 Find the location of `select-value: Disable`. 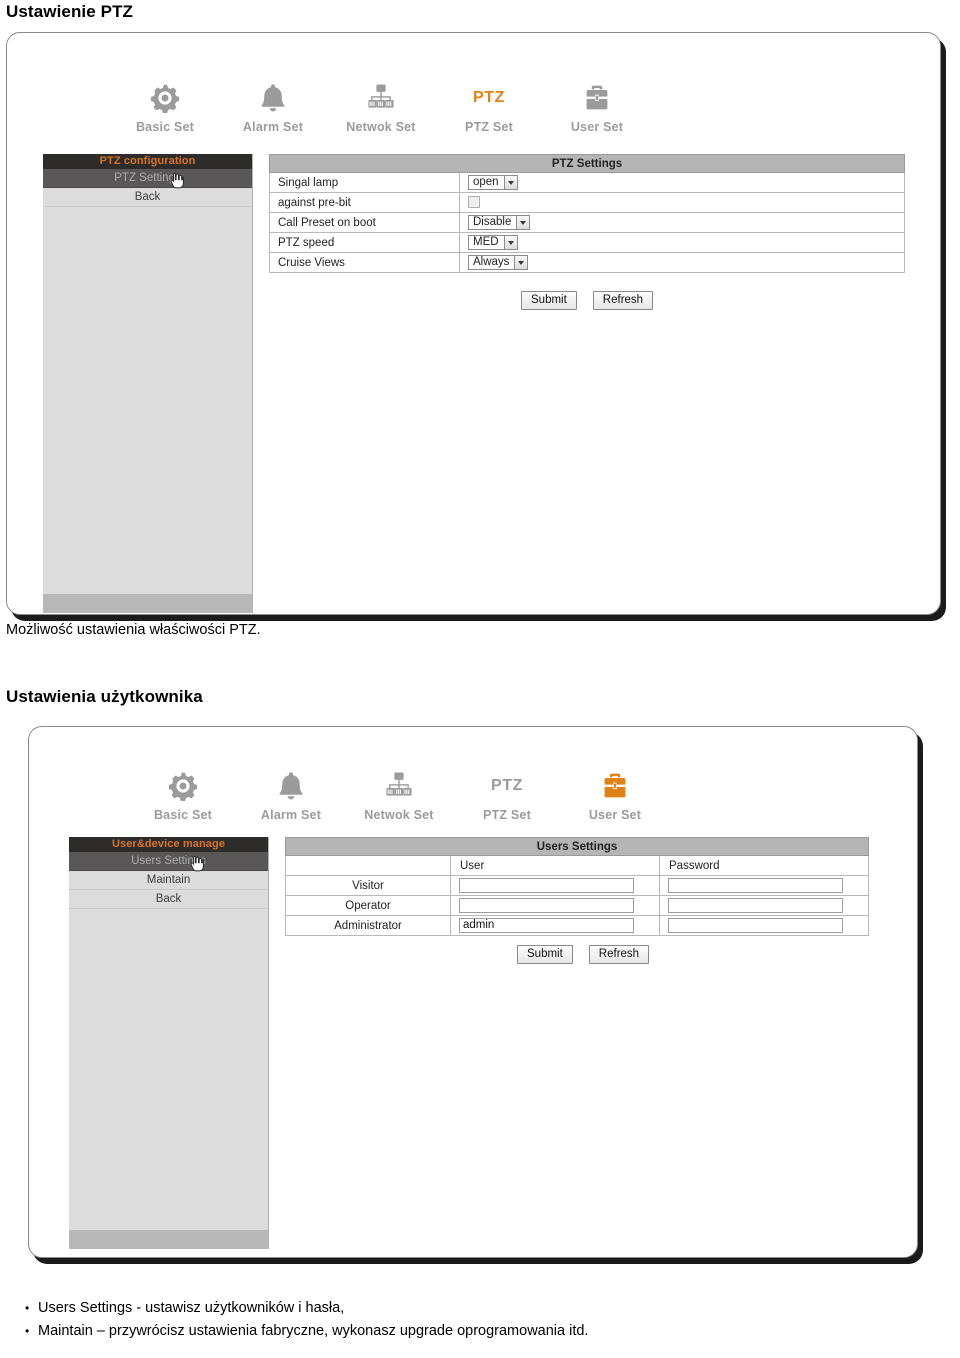

select-value: Disable is located at coordinates (492, 222).